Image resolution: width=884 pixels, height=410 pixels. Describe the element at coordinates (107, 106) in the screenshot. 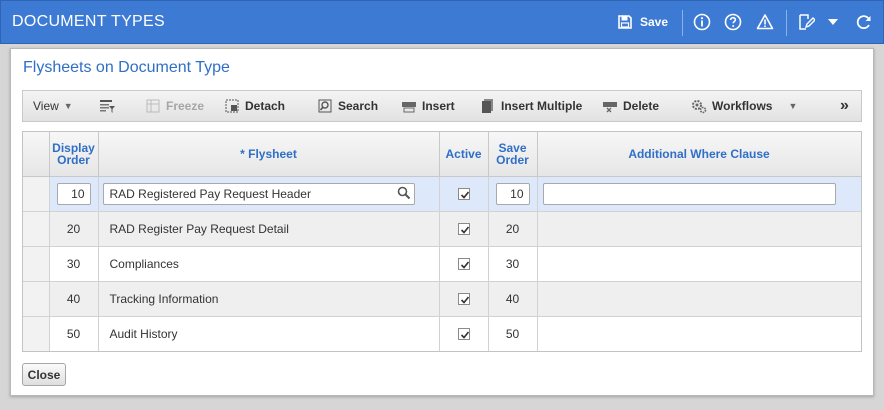

I see `filter-table-icon` at that location.